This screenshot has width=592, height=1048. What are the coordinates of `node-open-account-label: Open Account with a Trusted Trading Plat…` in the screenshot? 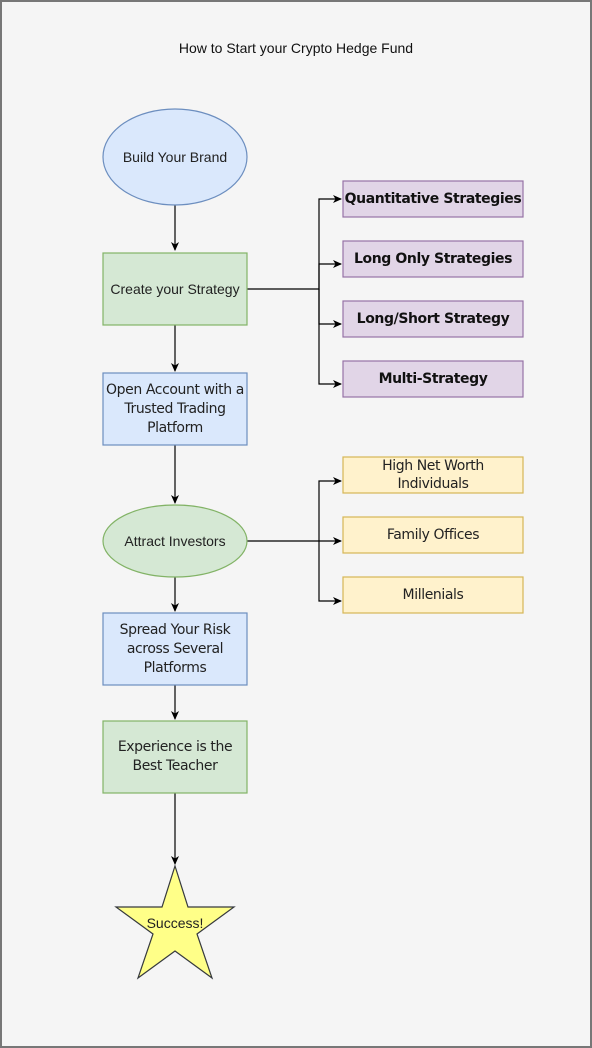 It's located at (175, 408).